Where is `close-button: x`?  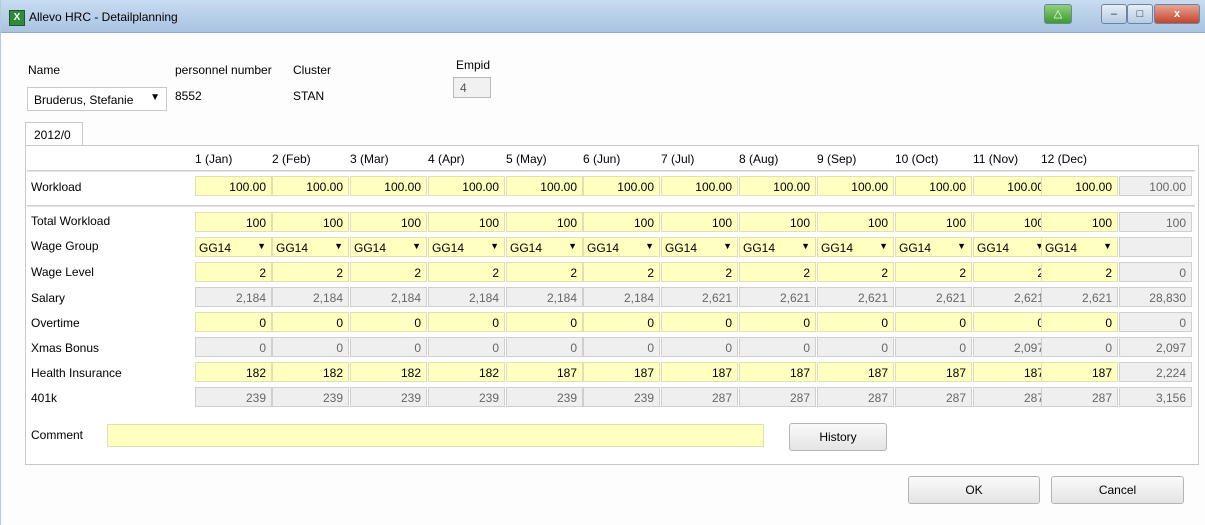 close-button: x is located at coordinates (1177, 14).